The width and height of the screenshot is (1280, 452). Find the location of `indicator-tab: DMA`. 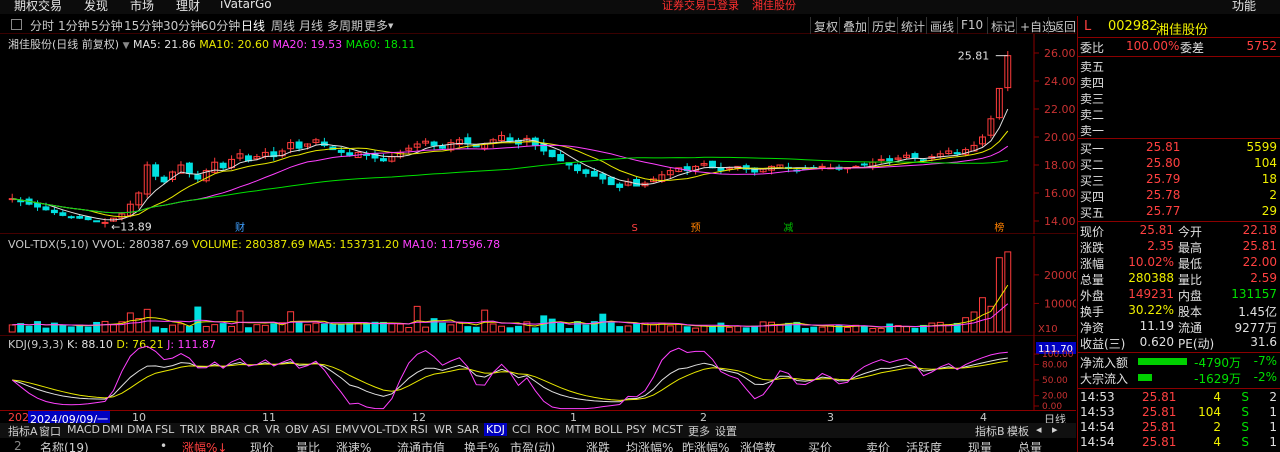

indicator-tab: DMA is located at coordinates (140, 429).